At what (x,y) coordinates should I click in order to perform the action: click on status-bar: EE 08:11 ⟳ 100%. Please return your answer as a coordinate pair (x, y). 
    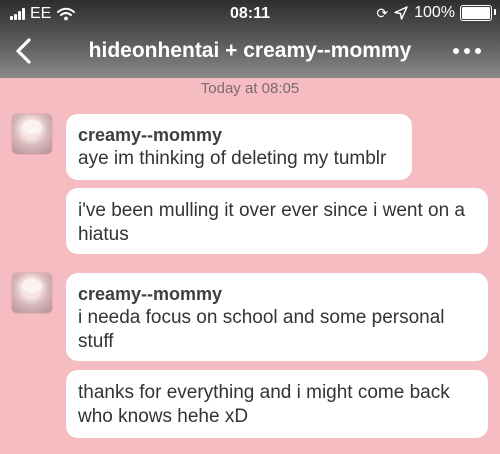
    Looking at the image, I should click on (250, 13).